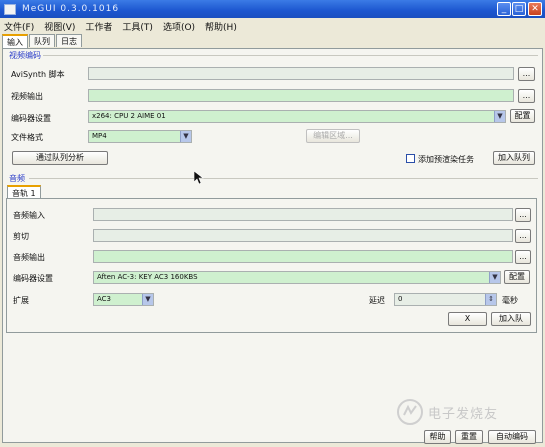 The height and width of the screenshot is (447, 545). Describe the element at coordinates (27, 137) in the screenshot. I see `file-format-label: 文件格式` at that location.